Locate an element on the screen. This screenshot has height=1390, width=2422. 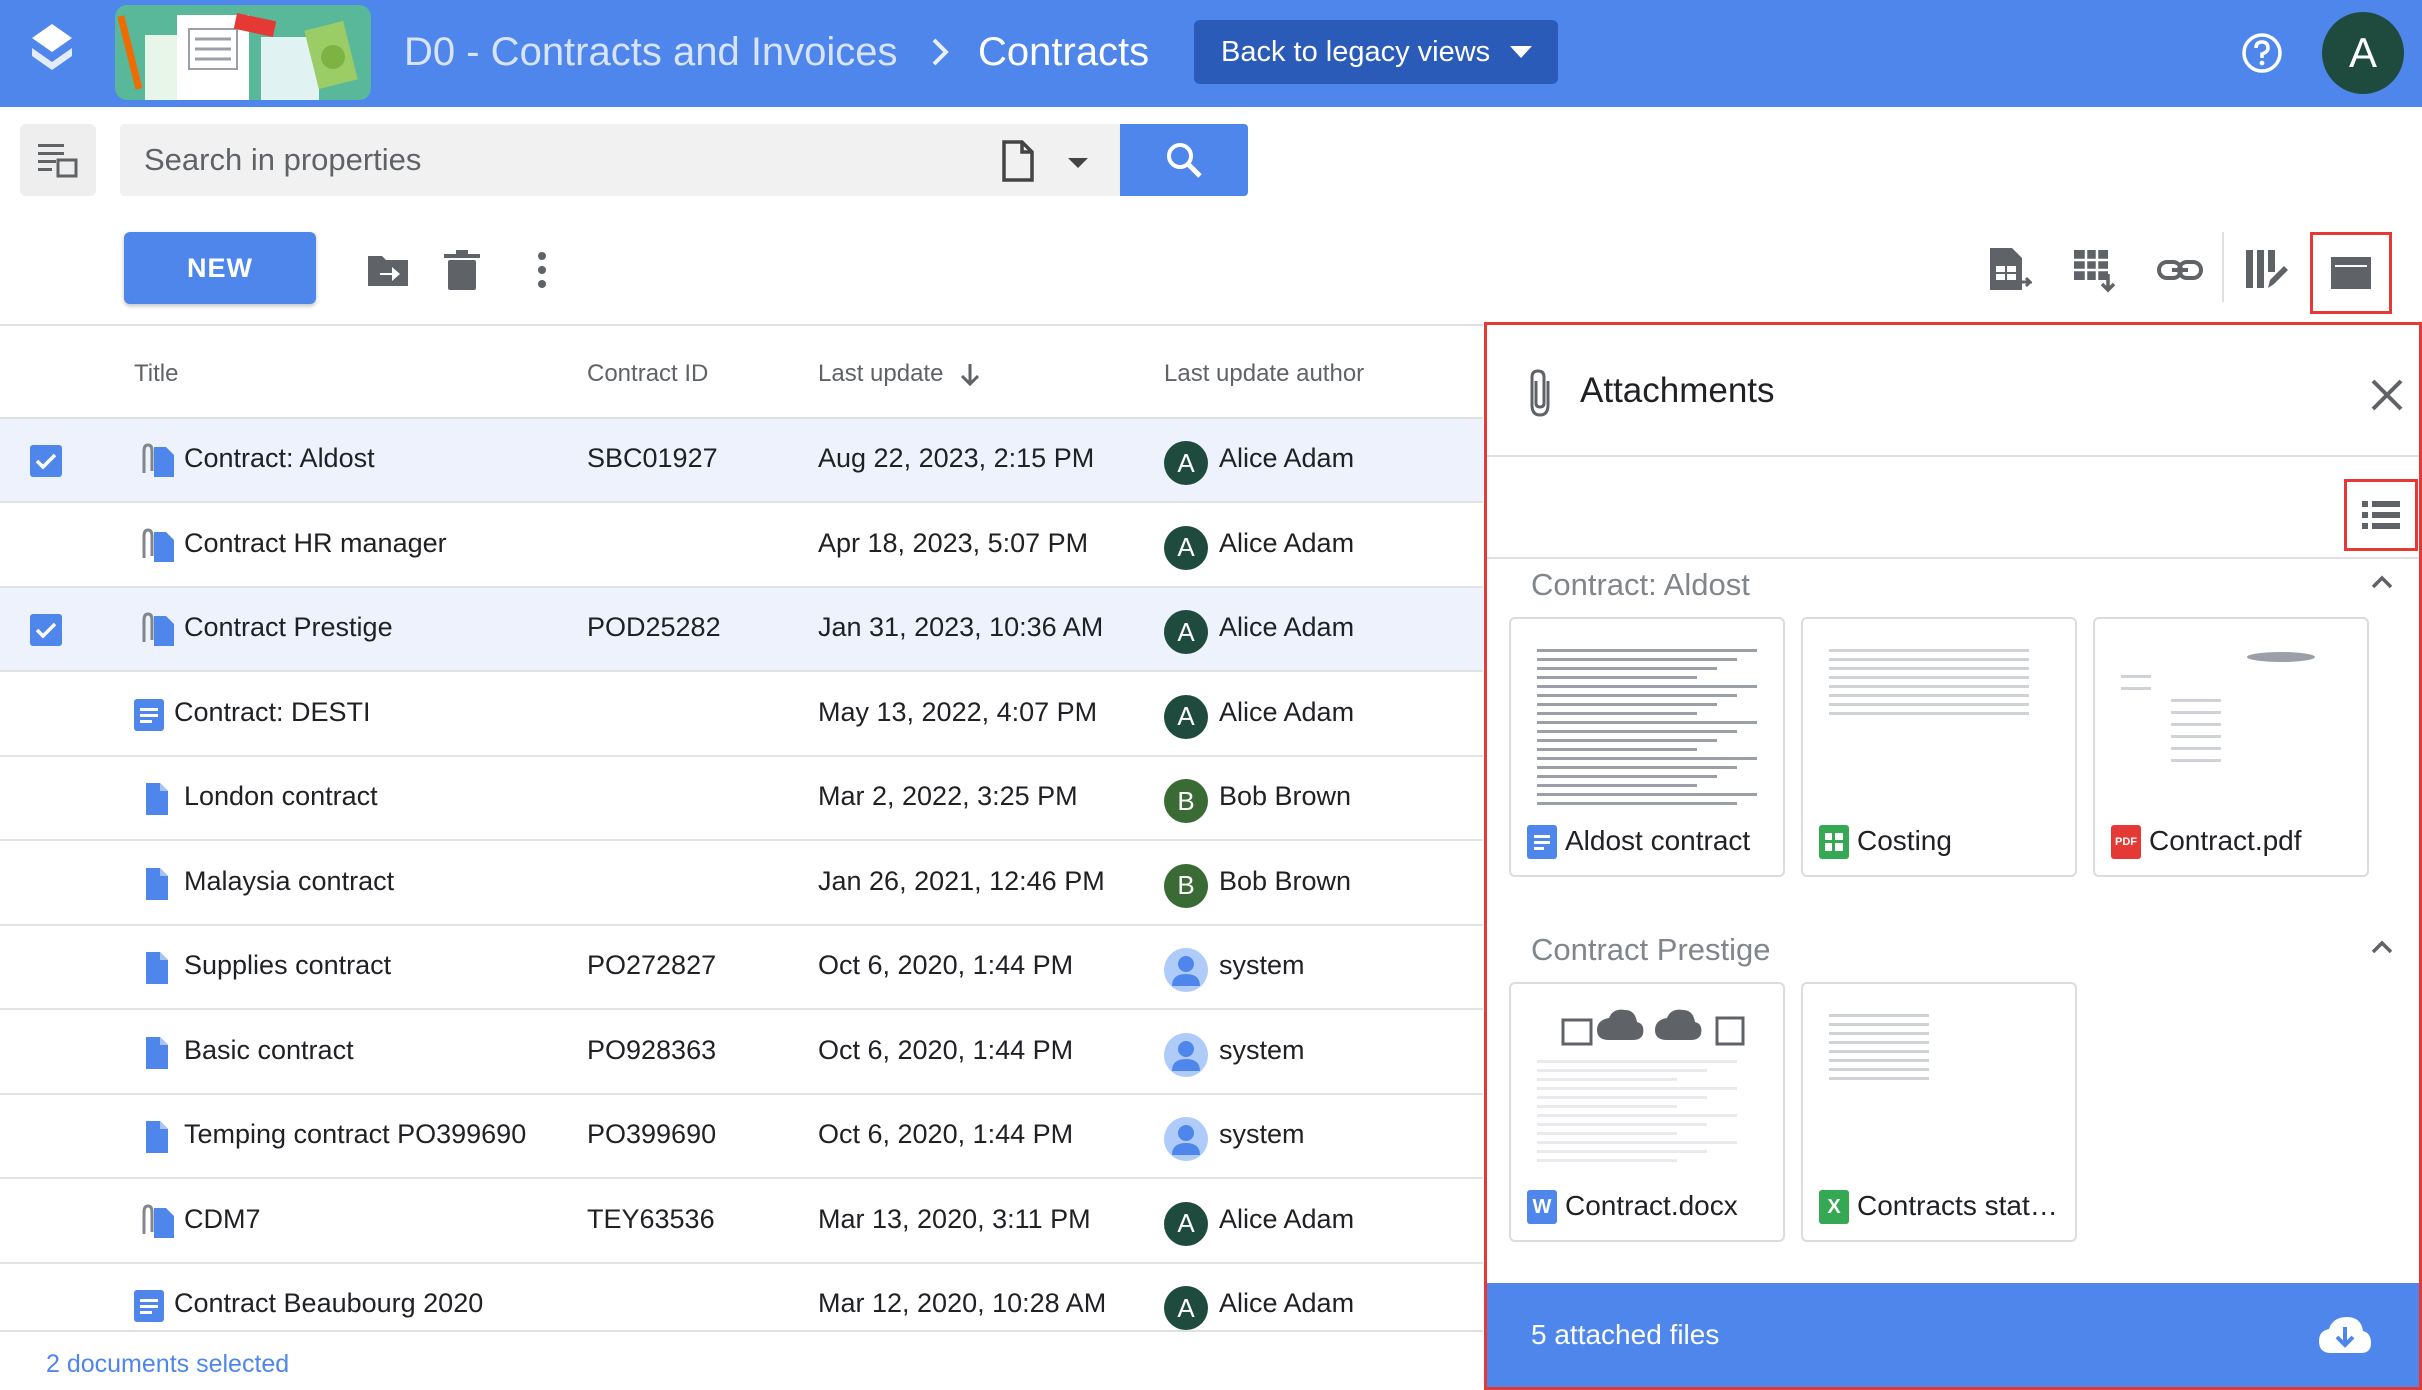
breadcrumb-parent: D0 - Contracts and Invoices is located at coordinates (651, 52).